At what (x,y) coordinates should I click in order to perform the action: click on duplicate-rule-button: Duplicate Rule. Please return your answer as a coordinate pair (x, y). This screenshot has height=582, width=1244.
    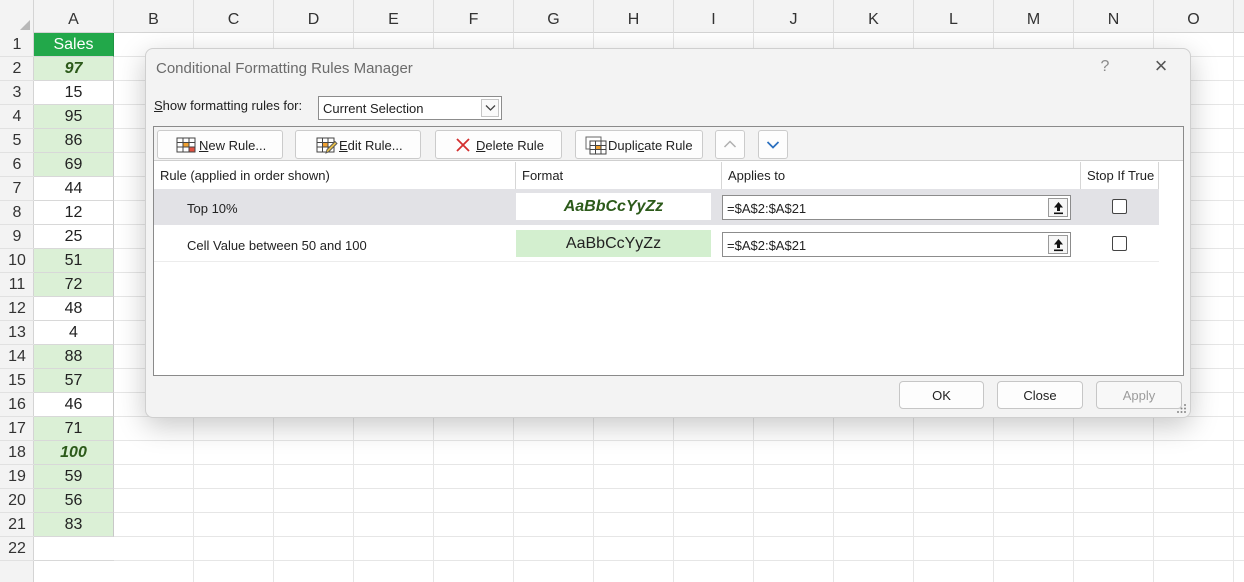
    Looking at the image, I should click on (639, 144).